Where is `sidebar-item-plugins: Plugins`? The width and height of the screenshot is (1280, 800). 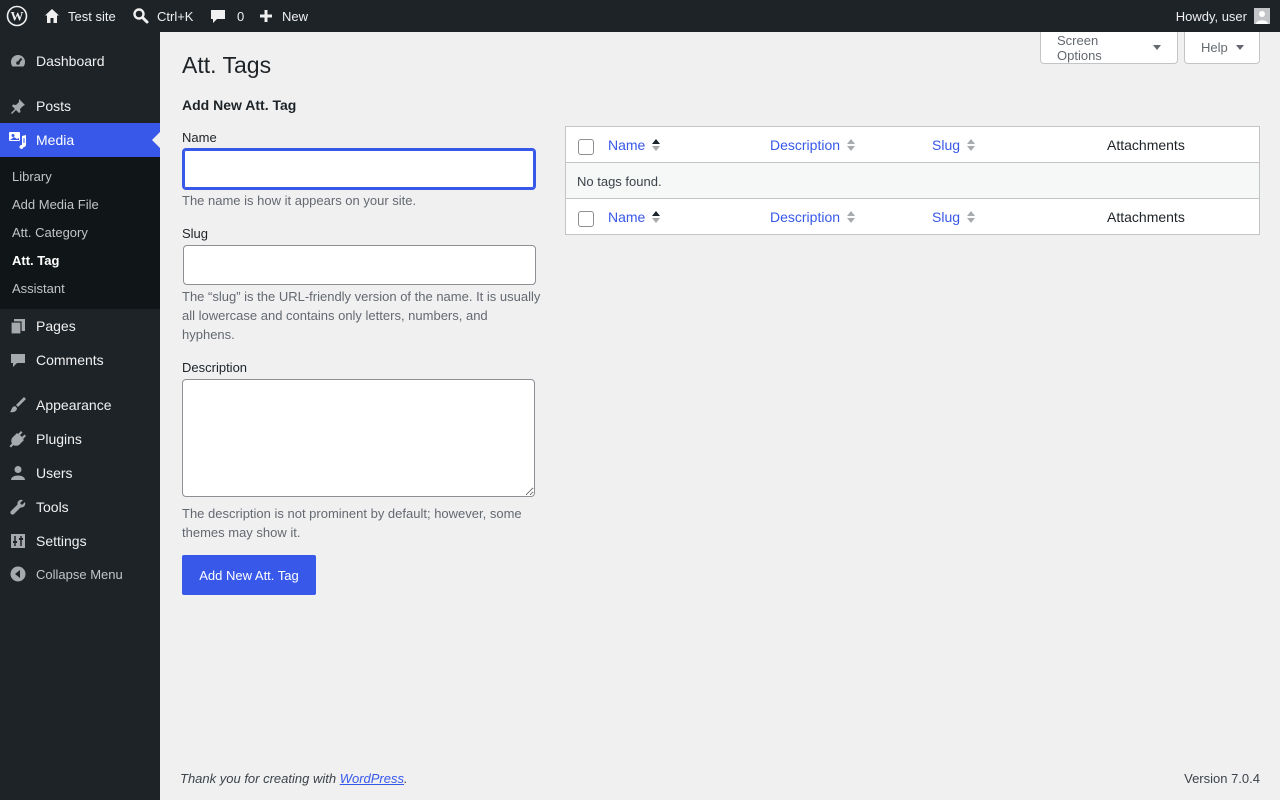 sidebar-item-plugins: Plugins is located at coordinates (80, 439).